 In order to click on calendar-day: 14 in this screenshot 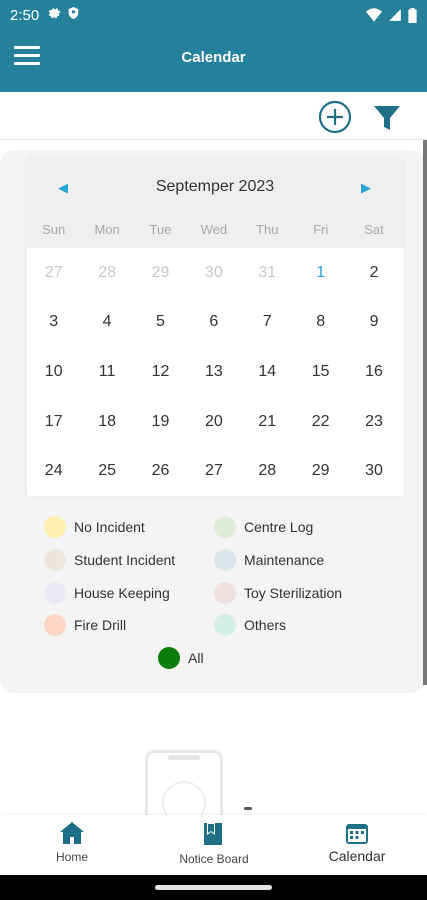, I will do `click(267, 372)`.